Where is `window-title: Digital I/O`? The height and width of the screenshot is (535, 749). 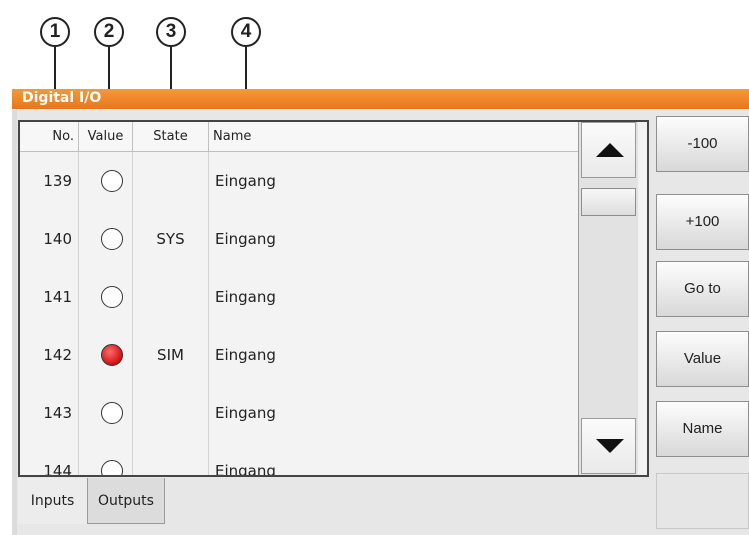 window-title: Digital I/O is located at coordinates (62, 98).